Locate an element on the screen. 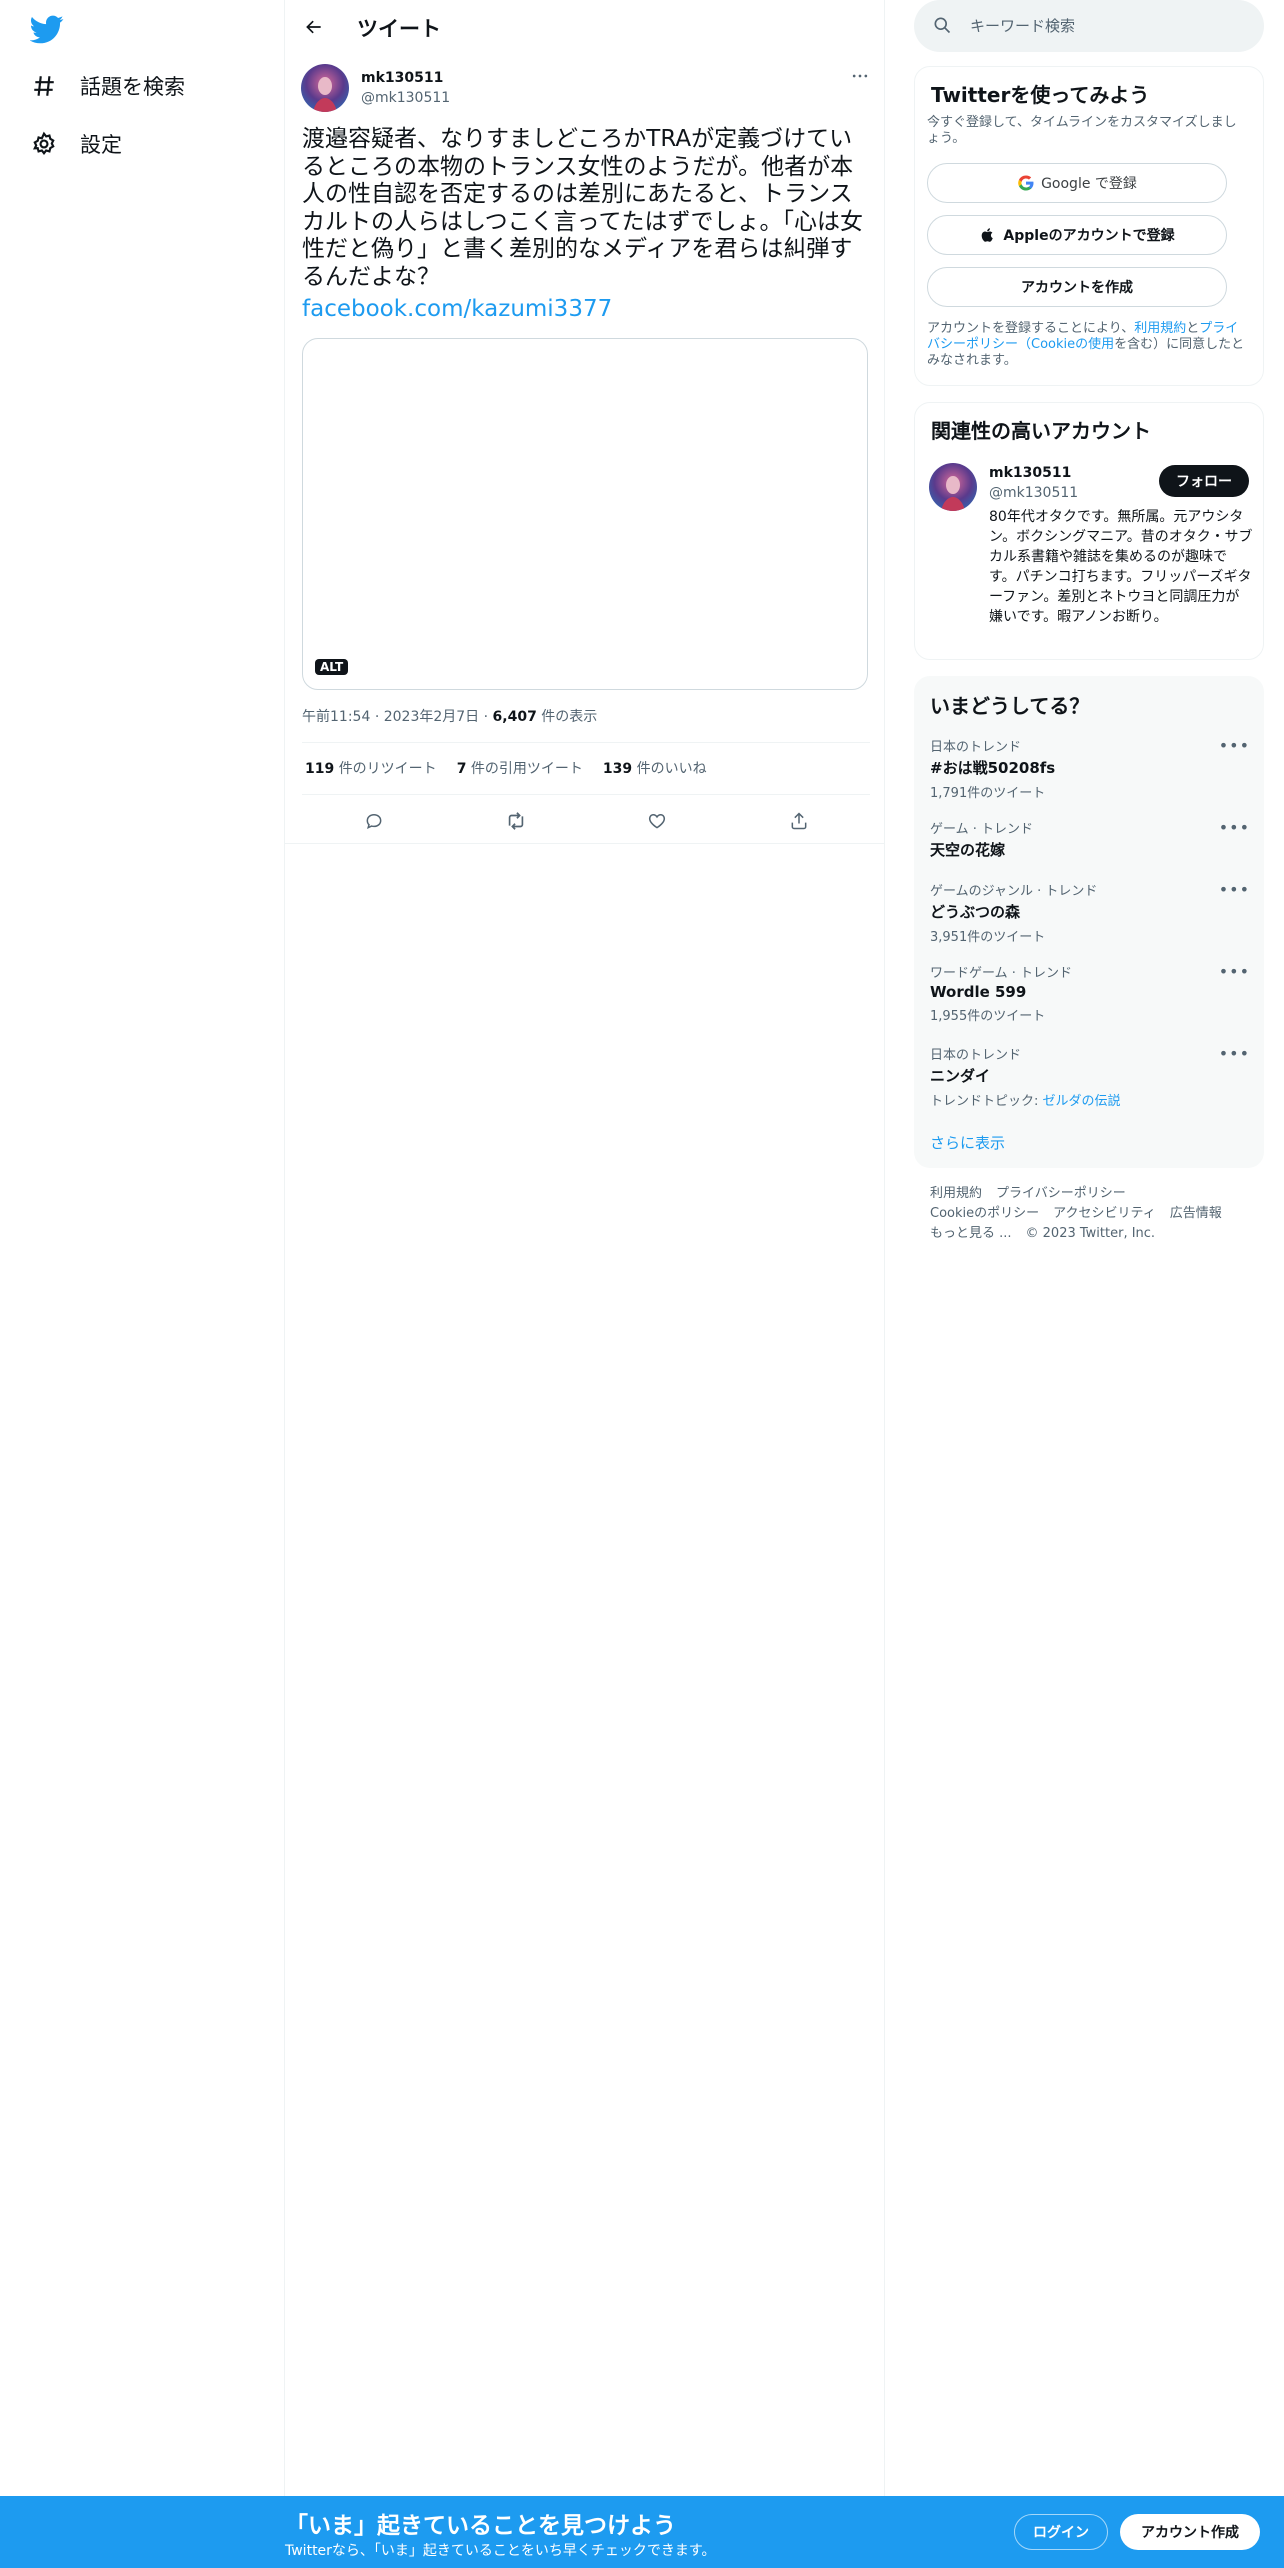 The height and width of the screenshot is (2568, 1284). likes-stat: 139 件のいいね is located at coordinates (655, 768).